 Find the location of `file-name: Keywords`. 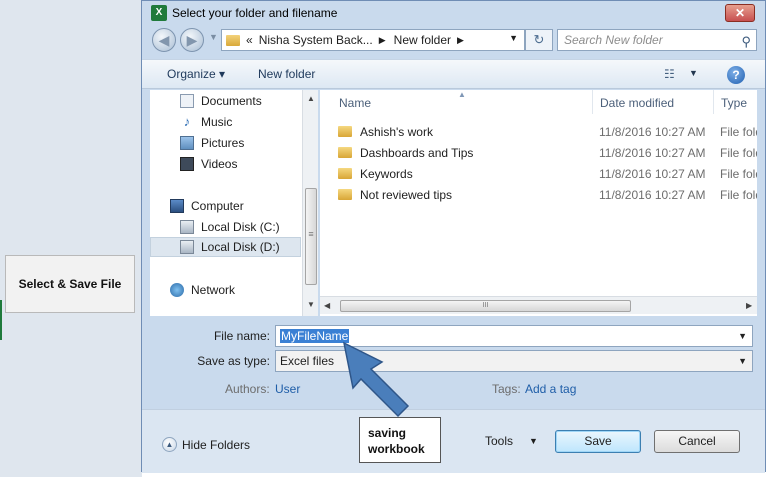

file-name: Keywords is located at coordinates (386, 174).